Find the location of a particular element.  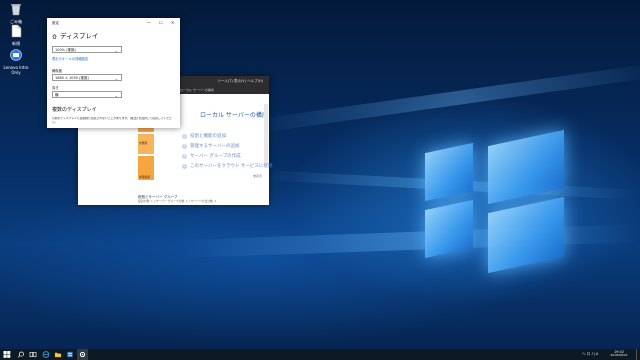

multi-display-heading: 複数のディスプレイ is located at coordinates (74, 110).